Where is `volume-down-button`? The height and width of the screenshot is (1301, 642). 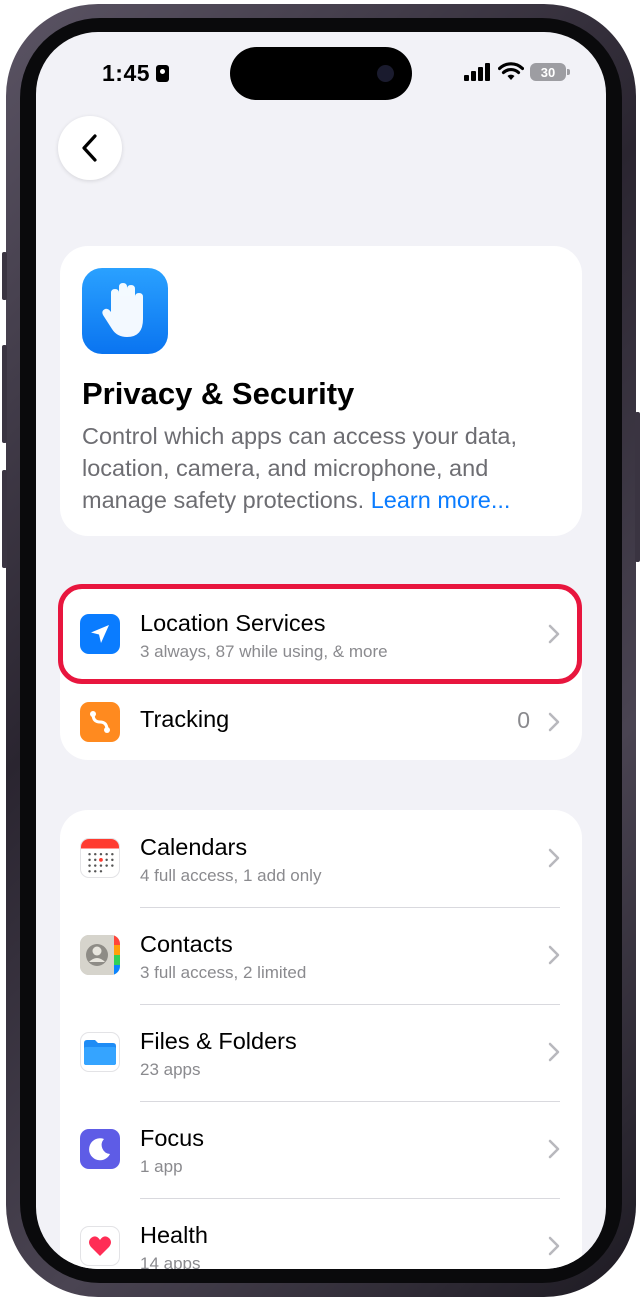 volume-down-button is located at coordinates (4, 519).